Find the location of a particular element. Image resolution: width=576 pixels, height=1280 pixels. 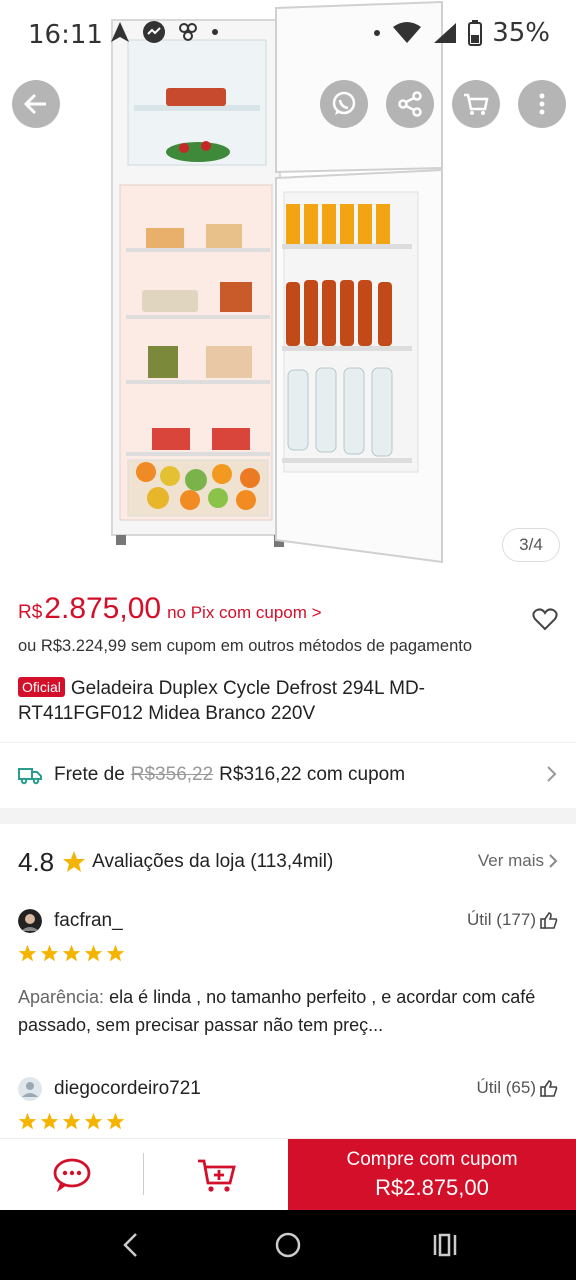

buy-button-price: R$2.875,00 is located at coordinates (432, 1187).